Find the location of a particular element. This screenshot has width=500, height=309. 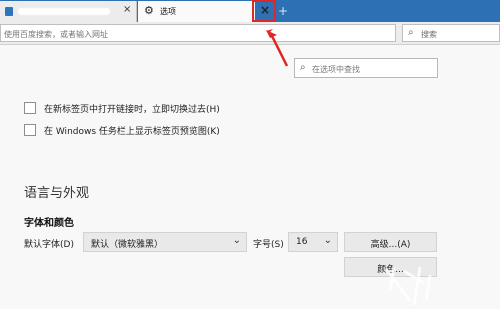

default-font-select: 默认（微软雅黑） ⌄ is located at coordinates (165, 242).